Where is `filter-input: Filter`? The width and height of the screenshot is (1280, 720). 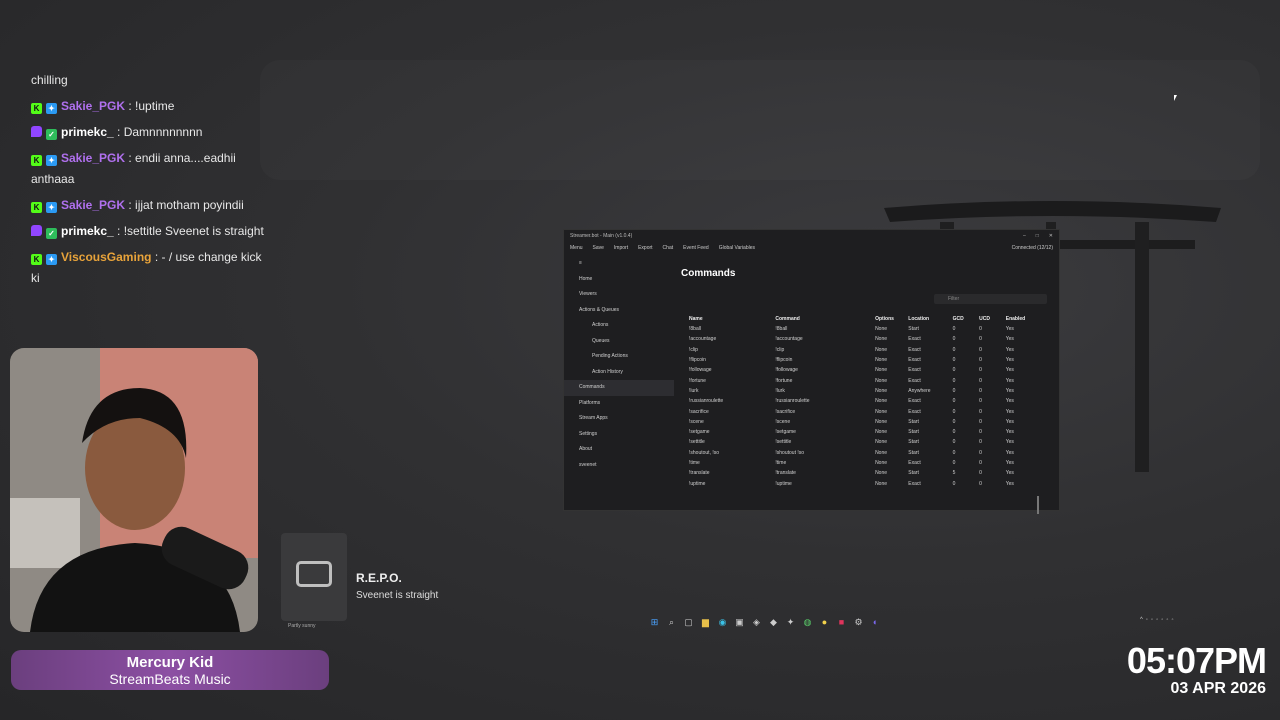
filter-input: Filter is located at coordinates (990, 299).